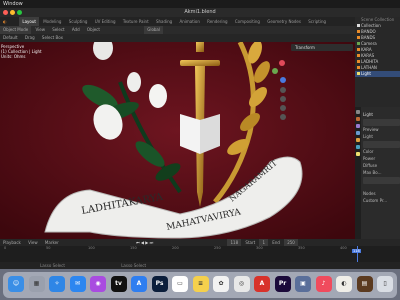  I want to click on dock-app-notes-icon: ≡, so click(200, 284).